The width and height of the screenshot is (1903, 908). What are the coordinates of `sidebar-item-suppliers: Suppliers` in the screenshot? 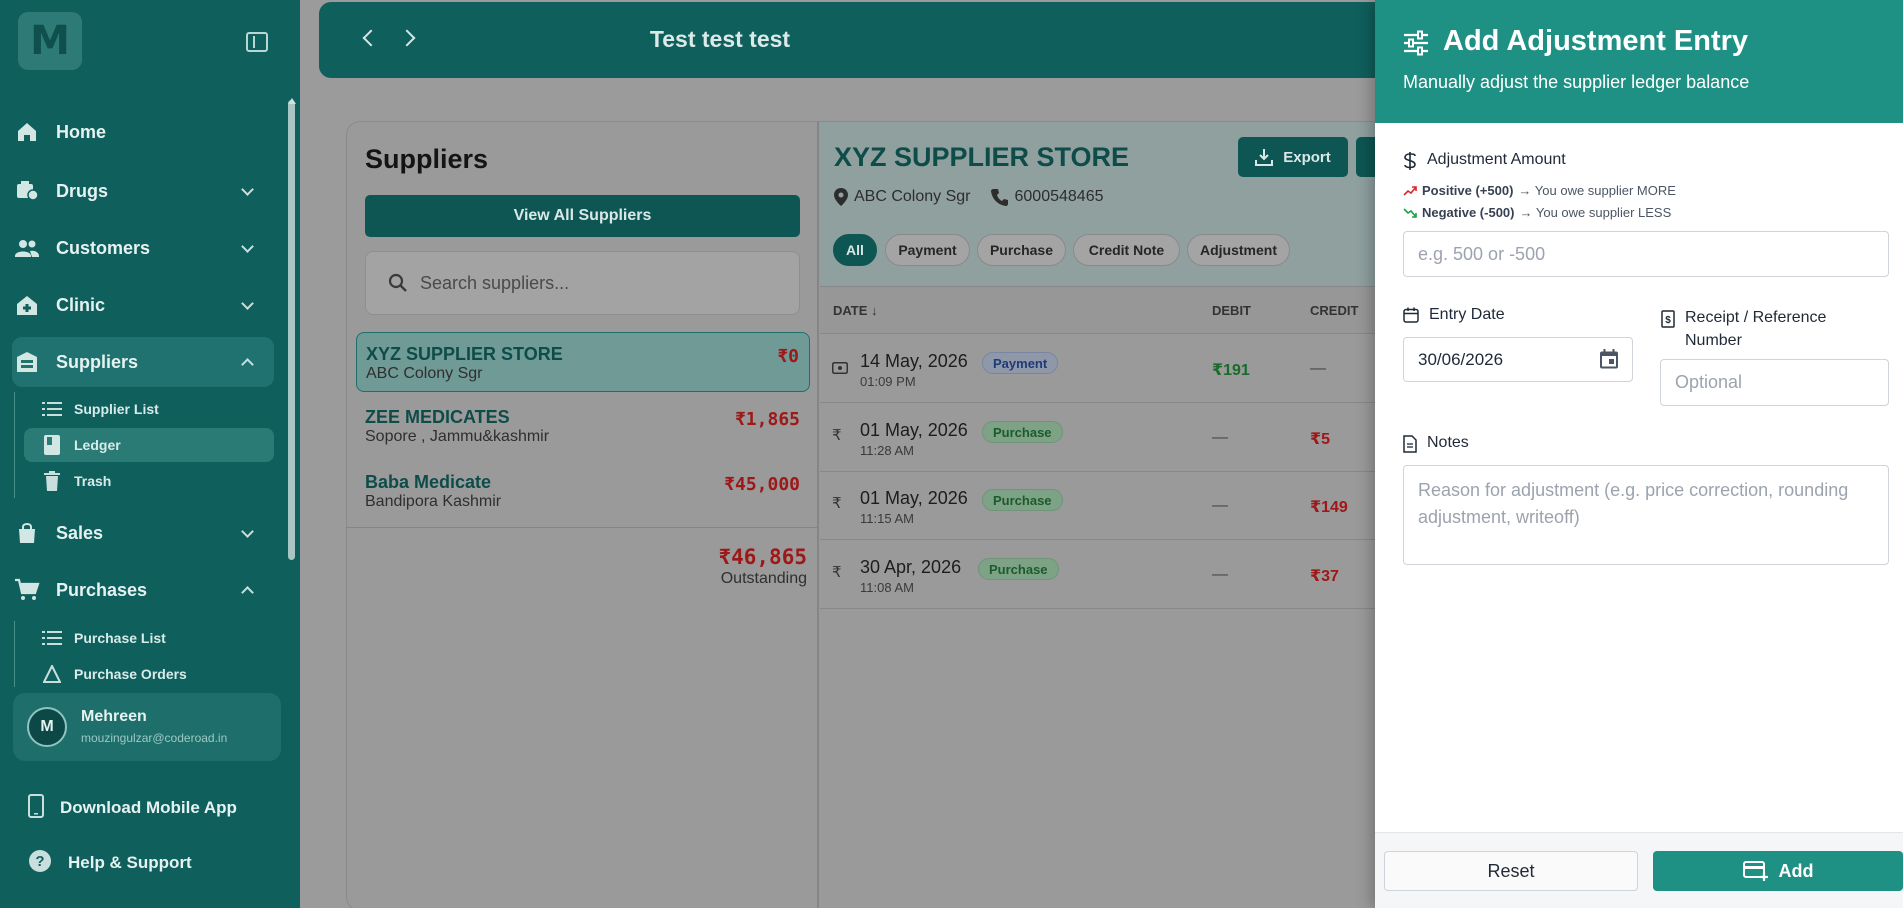 It's located at (143, 362).